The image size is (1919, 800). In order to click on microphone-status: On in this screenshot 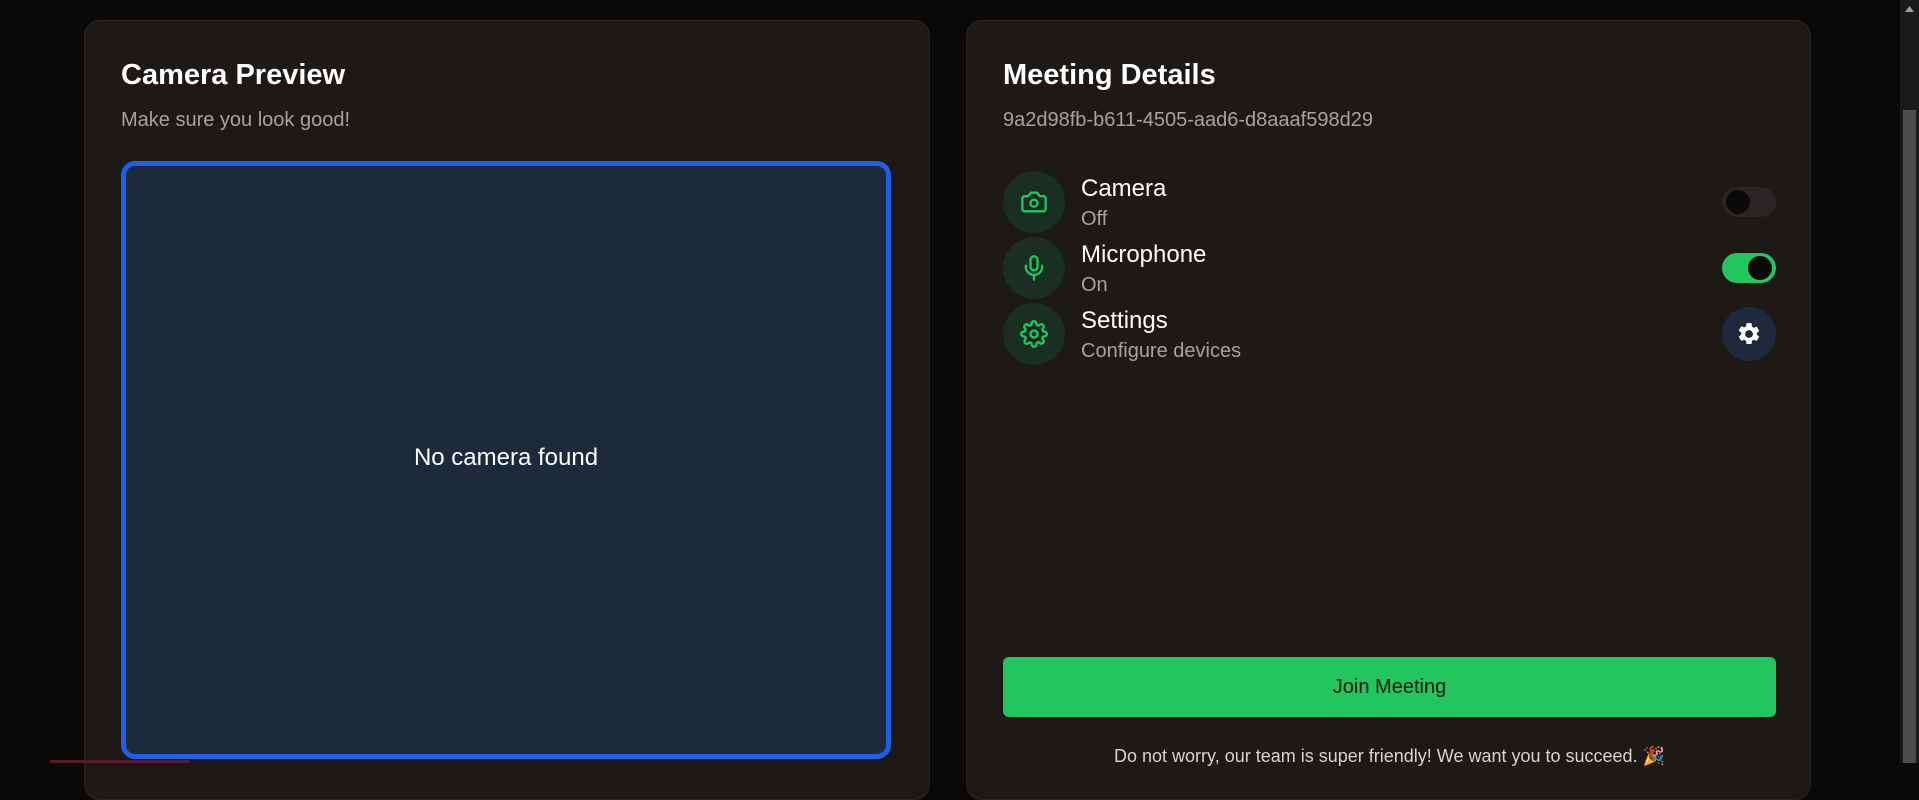, I will do `click(1094, 285)`.